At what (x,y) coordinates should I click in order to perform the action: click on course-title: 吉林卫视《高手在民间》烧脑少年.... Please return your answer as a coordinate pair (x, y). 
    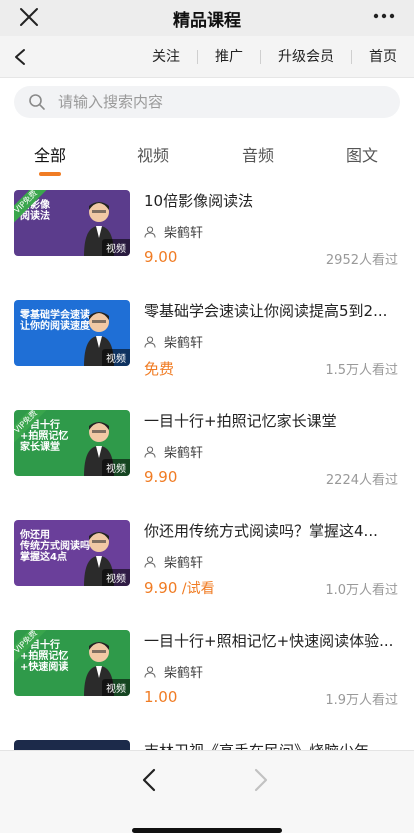
    Looking at the image, I should click on (272, 745).